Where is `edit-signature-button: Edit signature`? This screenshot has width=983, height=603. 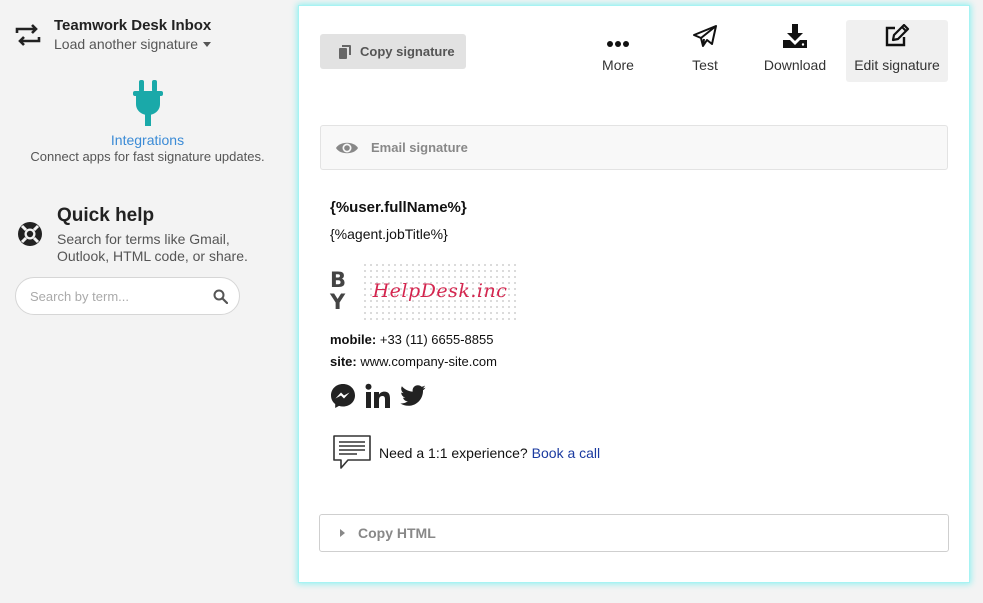
edit-signature-button: Edit signature is located at coordinates (897, 51).